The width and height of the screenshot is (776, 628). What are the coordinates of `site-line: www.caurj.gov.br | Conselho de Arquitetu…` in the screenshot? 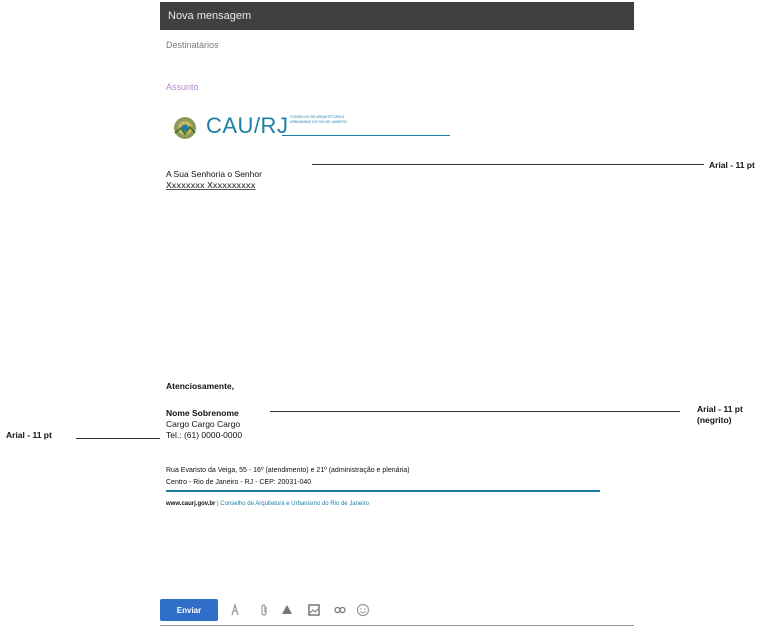 It's located at (267, 504).